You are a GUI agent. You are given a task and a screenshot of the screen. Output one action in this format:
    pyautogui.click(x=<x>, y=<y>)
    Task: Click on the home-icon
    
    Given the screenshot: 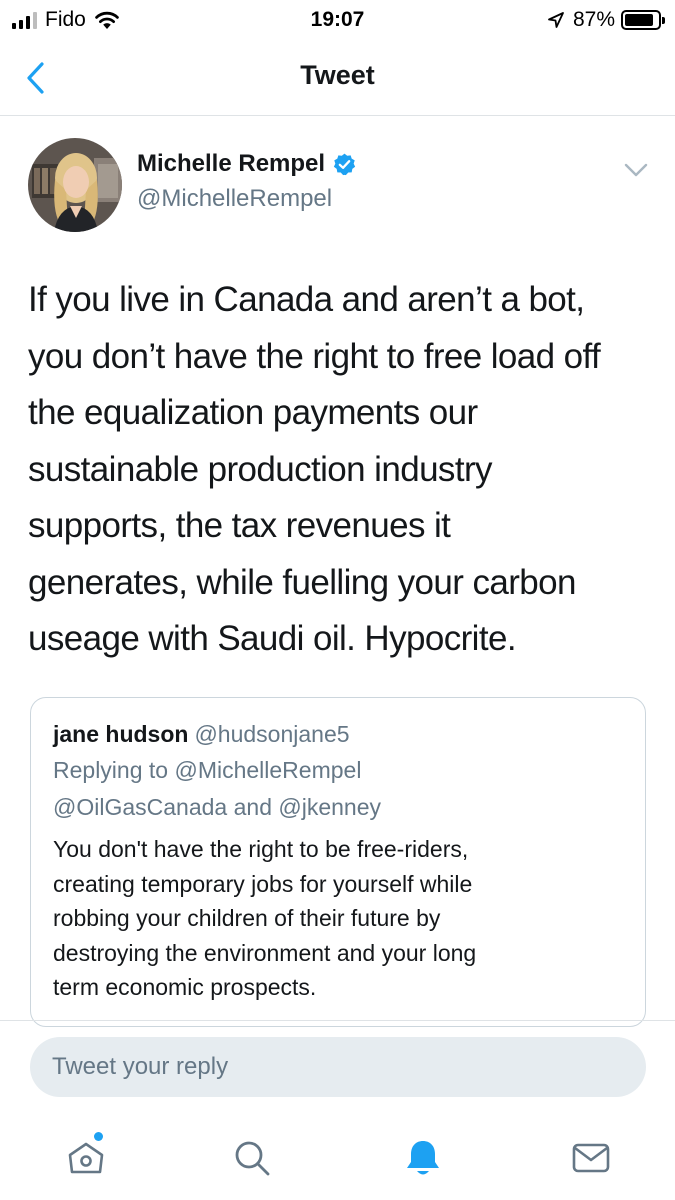 What is the action you would take?
    pyautogui.click(x=86, y=1158)
    